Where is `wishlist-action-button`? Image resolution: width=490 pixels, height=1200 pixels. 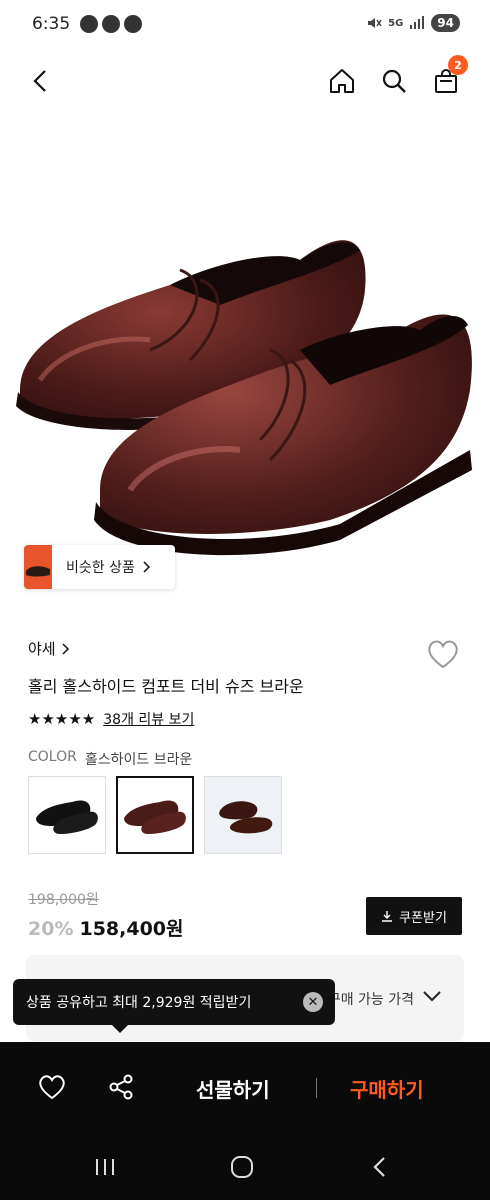
wishlist-action-button is located at coordinates (52, 1087).